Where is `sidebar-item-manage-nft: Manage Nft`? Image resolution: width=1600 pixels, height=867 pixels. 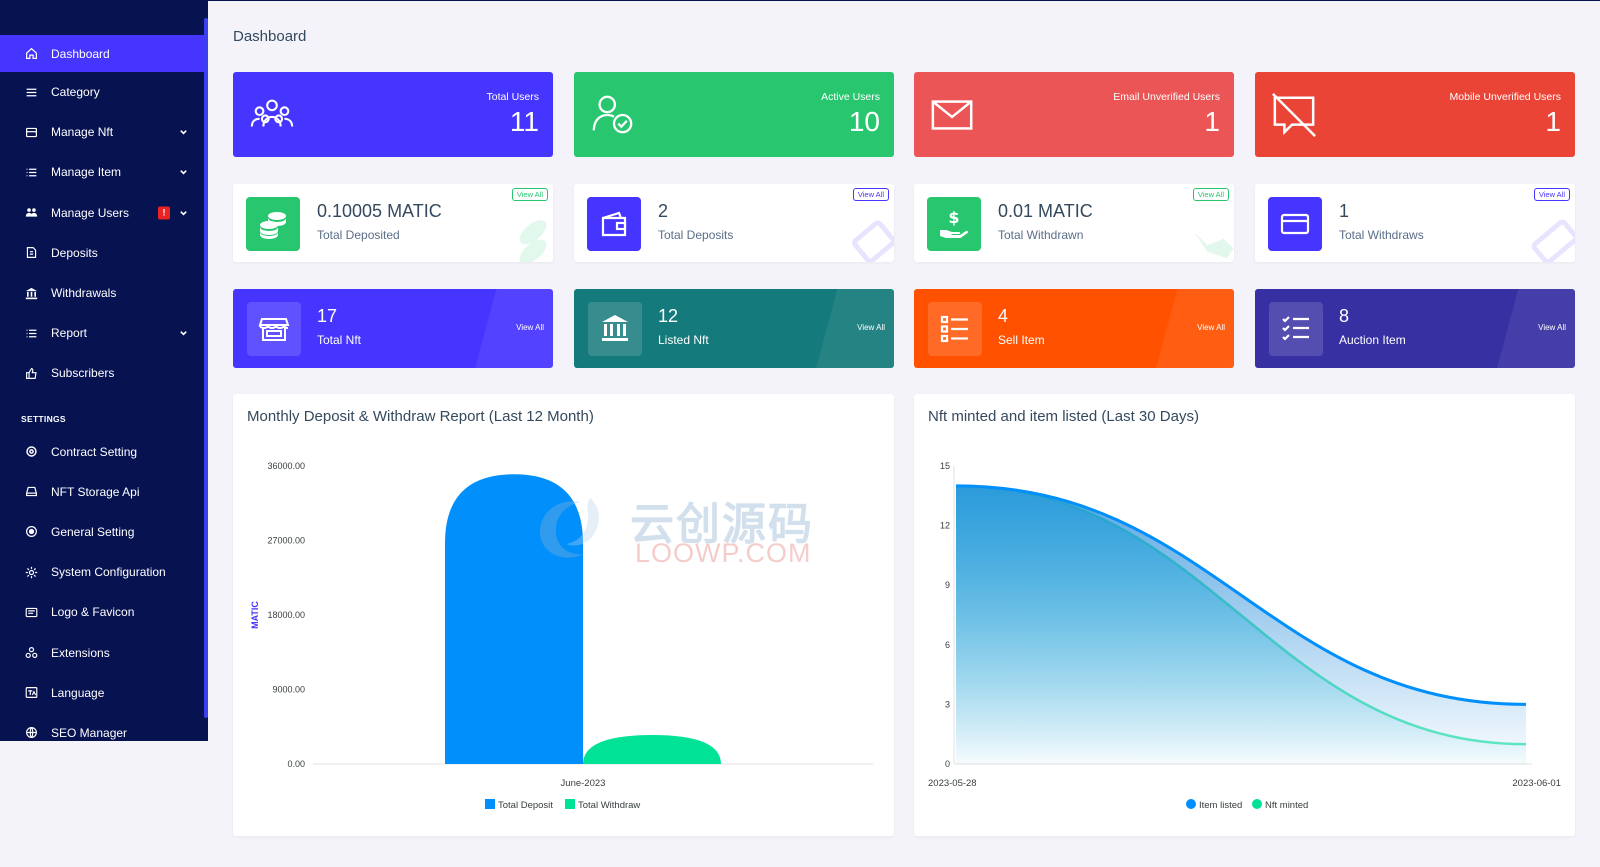
sidebar-item-manage-nft: Manage Nft is located at coordinates (102, 132).